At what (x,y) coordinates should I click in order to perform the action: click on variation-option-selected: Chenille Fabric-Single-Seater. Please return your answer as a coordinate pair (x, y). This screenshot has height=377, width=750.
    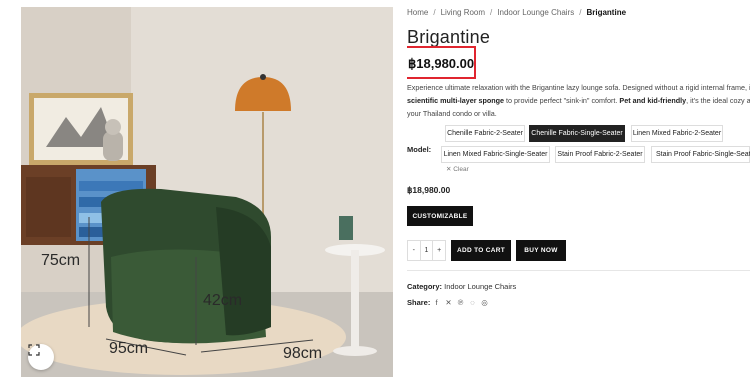
    Looking at the image, I should click on (577, 133).